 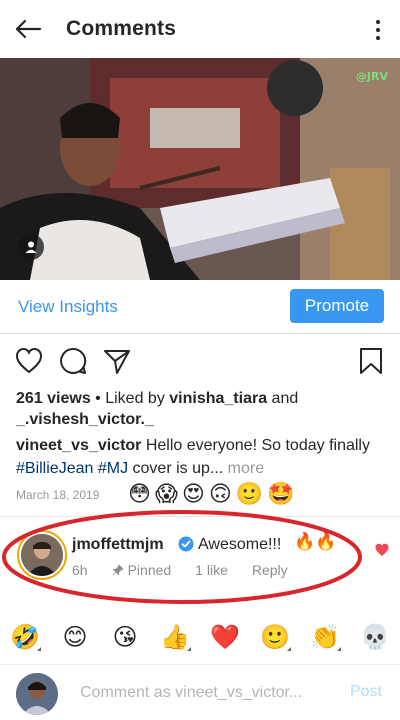 I want to click on my-avatar, so click(x=37, y=694).